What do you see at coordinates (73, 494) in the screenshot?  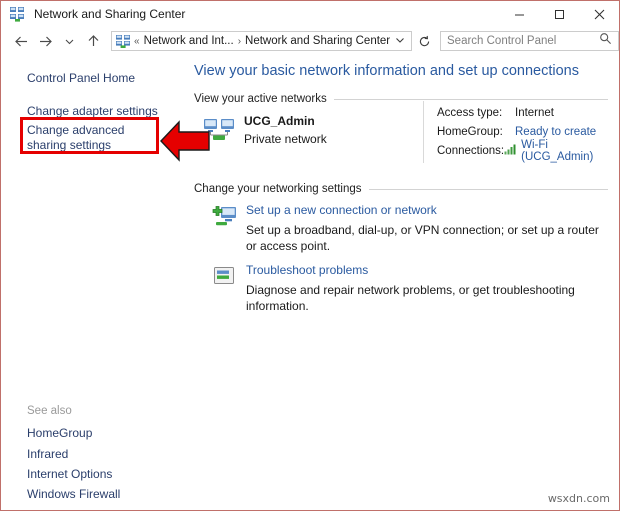 I see `sidebar-item-windows-firewall: Windows Firewall` at bounding box center [73, 494].